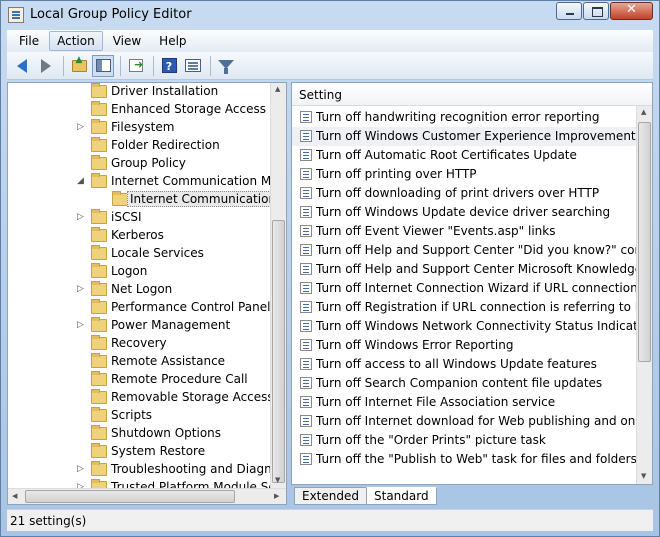 This screenshot has width=660, height=537. Describe the element at coordinates (139, 344) in the screenshot. I see `tree-item: Recovery` at that location.